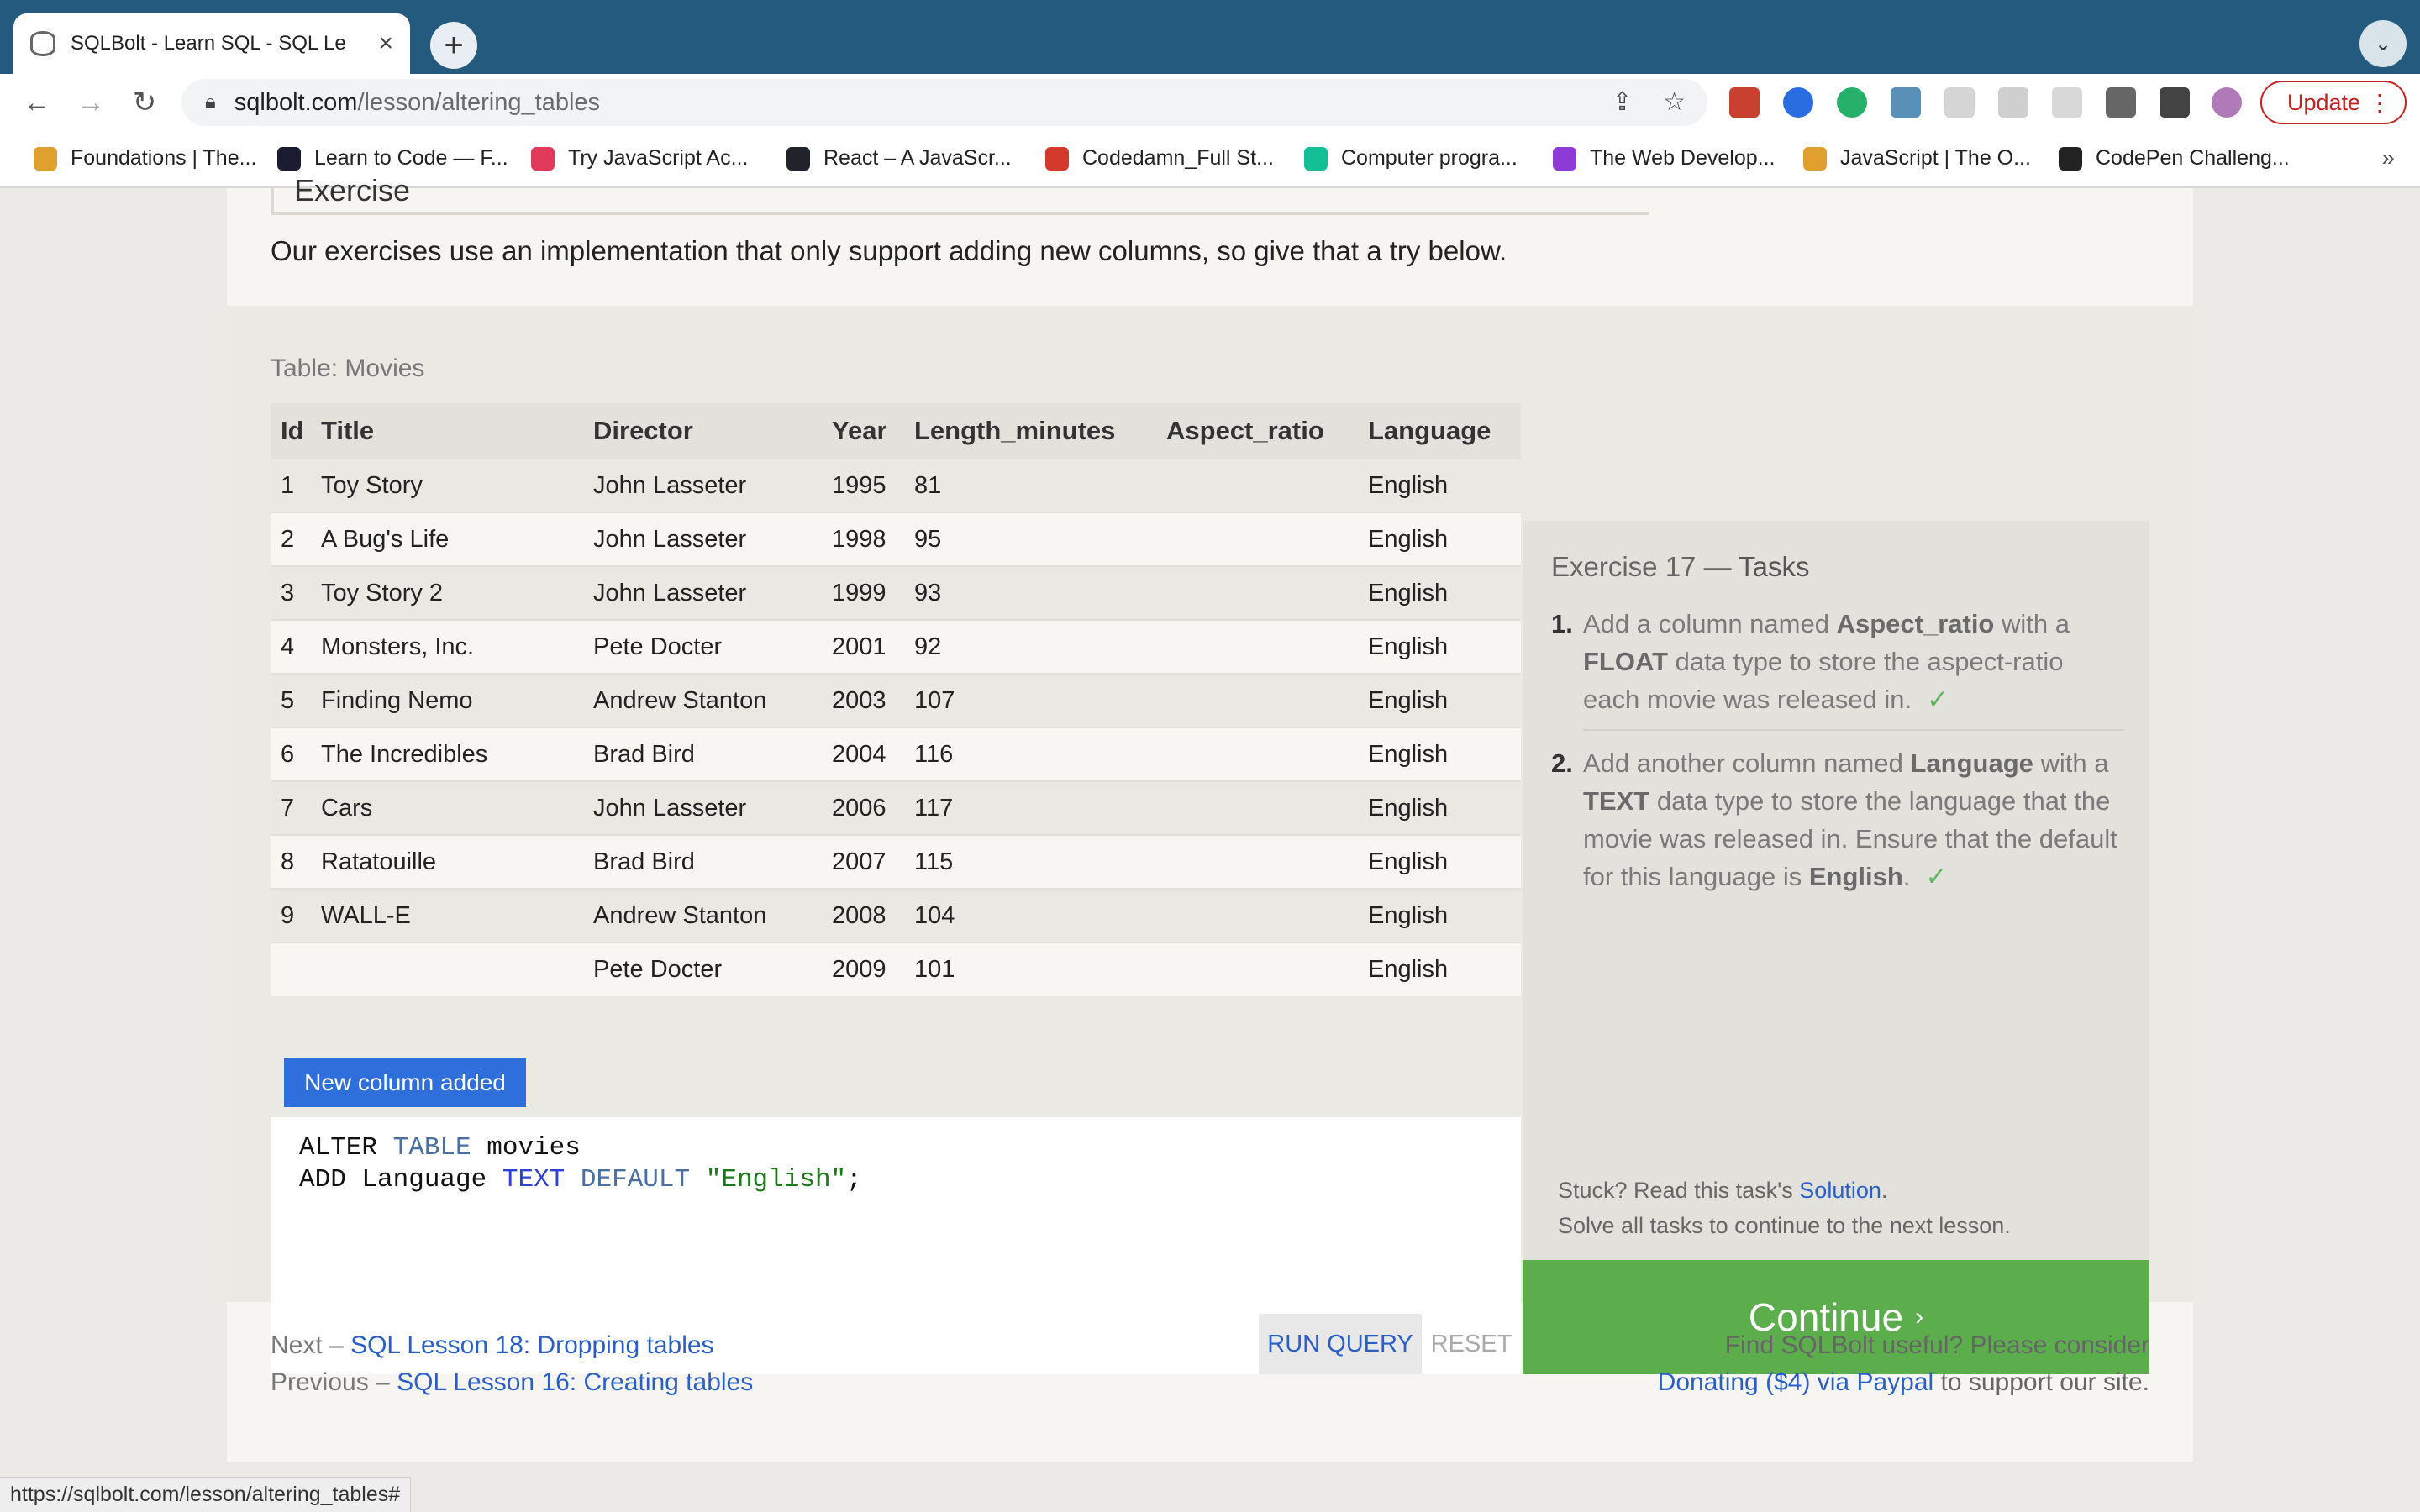  I want to click on table-cell: 3, so click(296, 592).